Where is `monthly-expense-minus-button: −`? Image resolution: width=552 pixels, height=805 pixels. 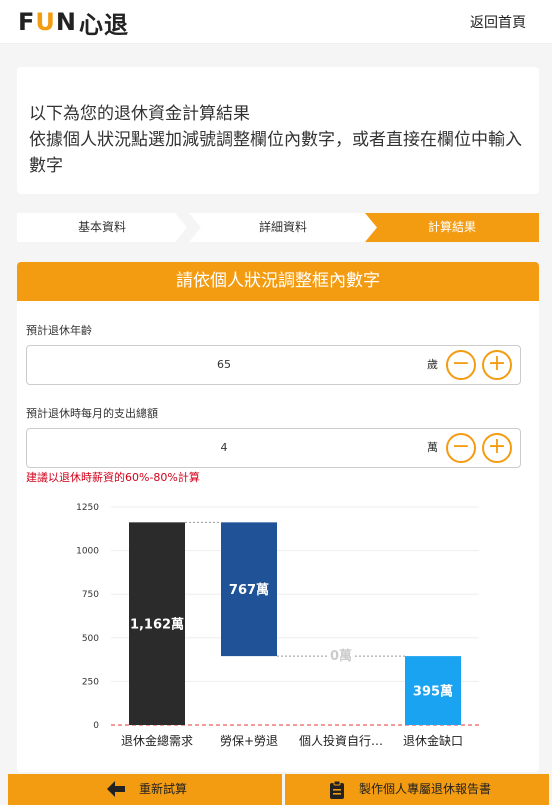 monthly-expense-minus-button: − is located at coordinates (461, 448).